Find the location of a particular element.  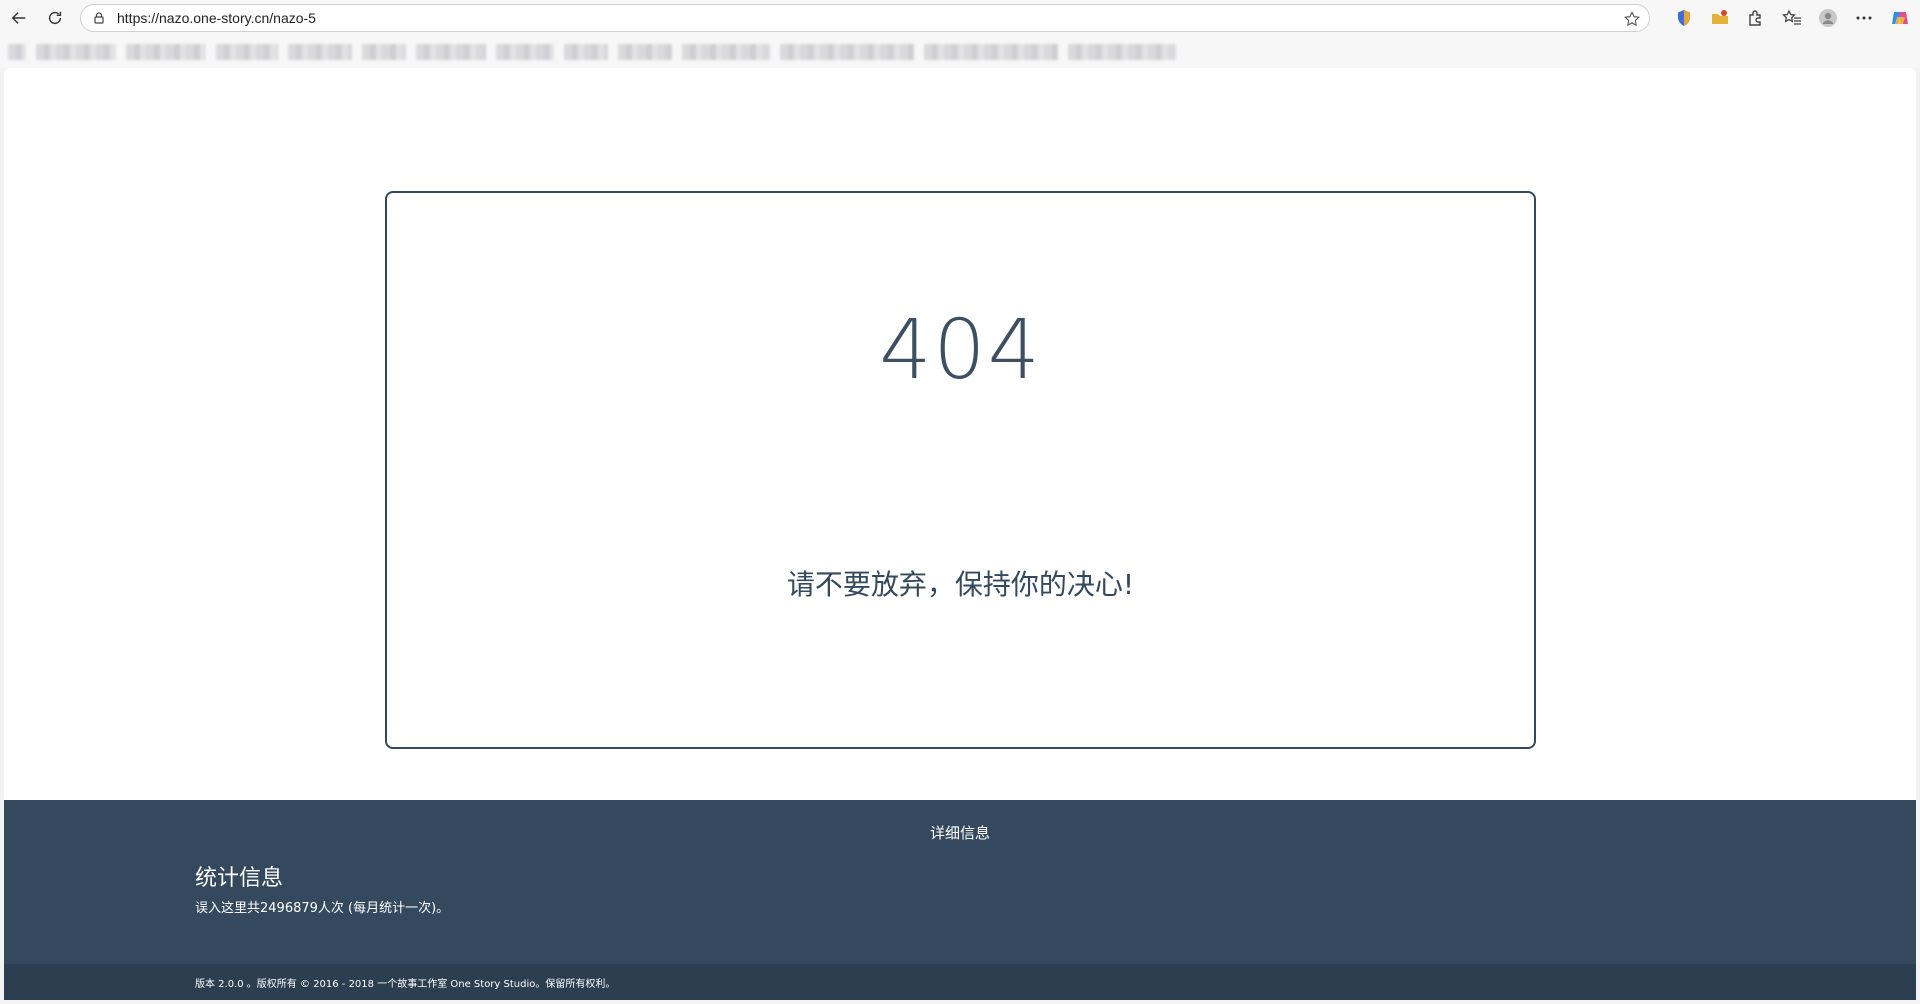

favorites-icon is located at coordinates (1792, 18).